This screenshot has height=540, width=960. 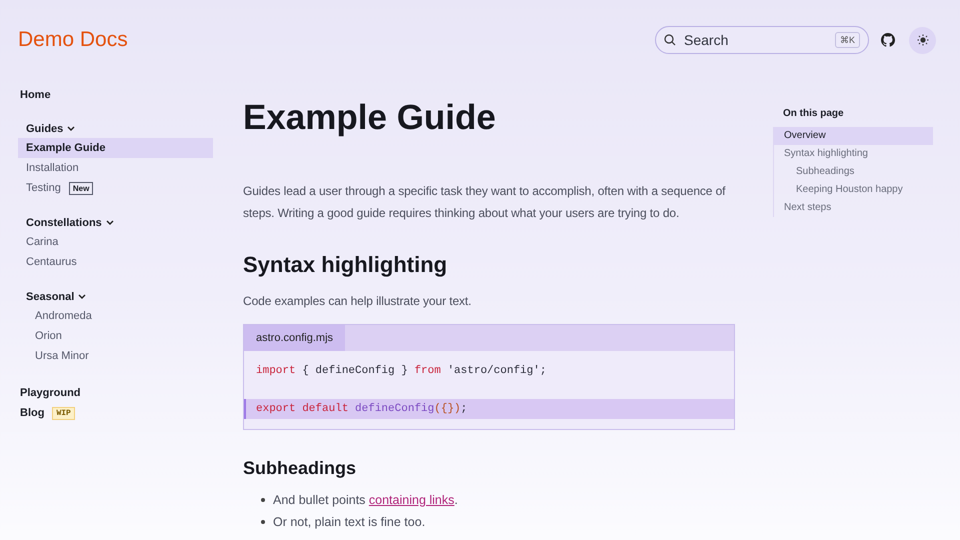 I want to click on search-bar: Search ⌘K, so click(x=762, y=40).